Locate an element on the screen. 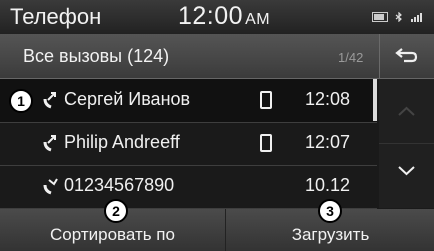 The width and height of the screenshot is (434, 251). scroll-up-button is located at coordinates (406, 111).